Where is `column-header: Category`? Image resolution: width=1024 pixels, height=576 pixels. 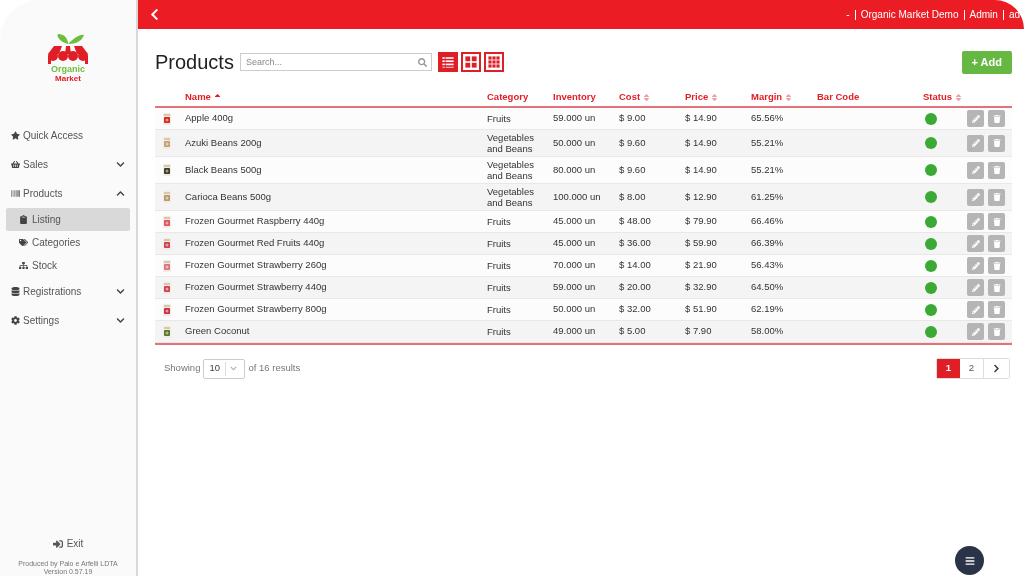
column-header: Category is located at coordinates (520, 97).